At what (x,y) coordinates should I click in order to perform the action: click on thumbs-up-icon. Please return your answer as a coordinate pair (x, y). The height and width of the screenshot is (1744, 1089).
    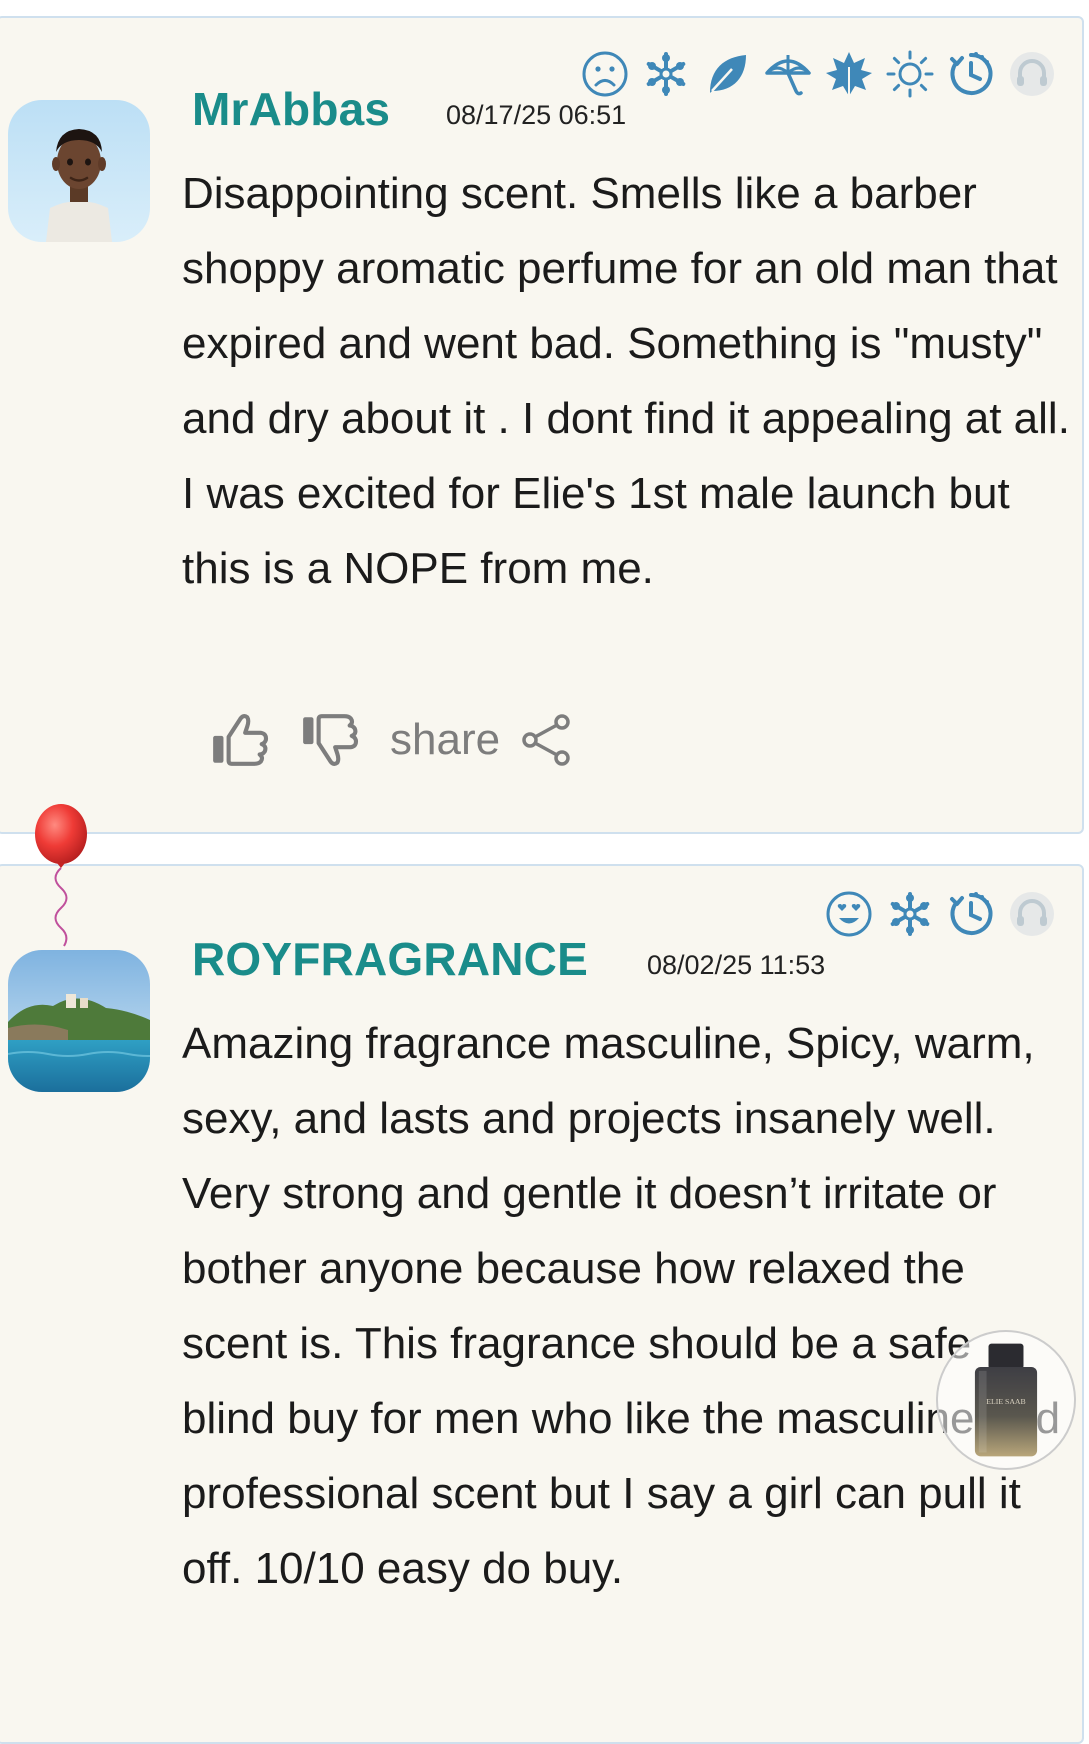
    Looking at the image, I should click on (241, 740).